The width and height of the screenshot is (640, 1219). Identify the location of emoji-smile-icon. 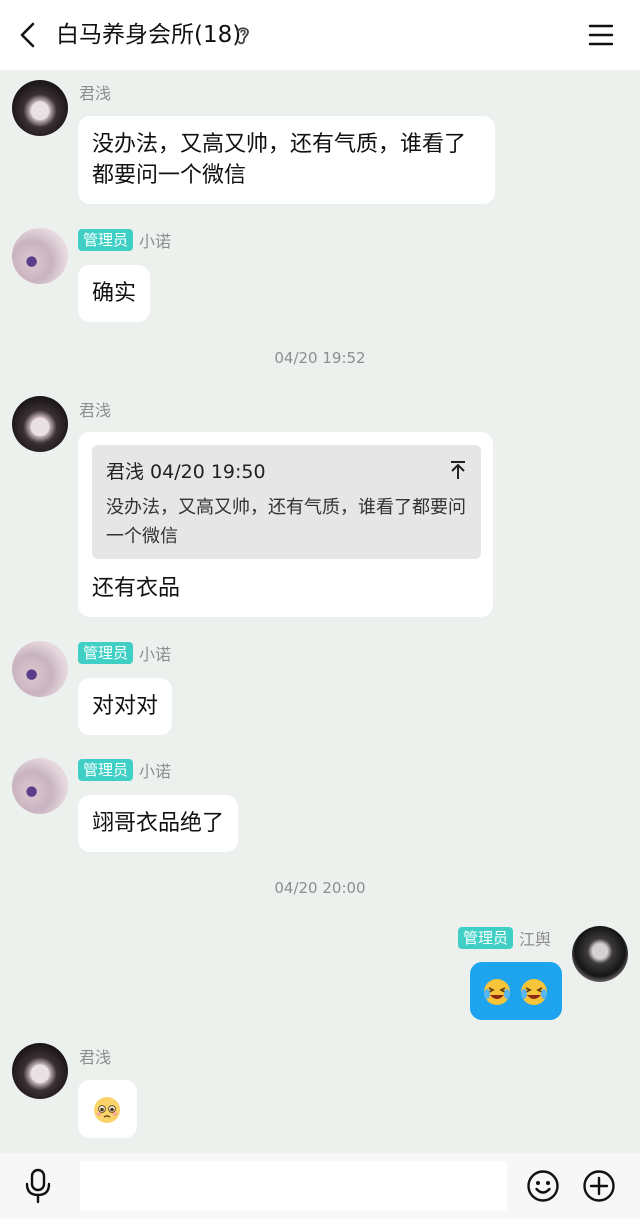
(543, 1186).